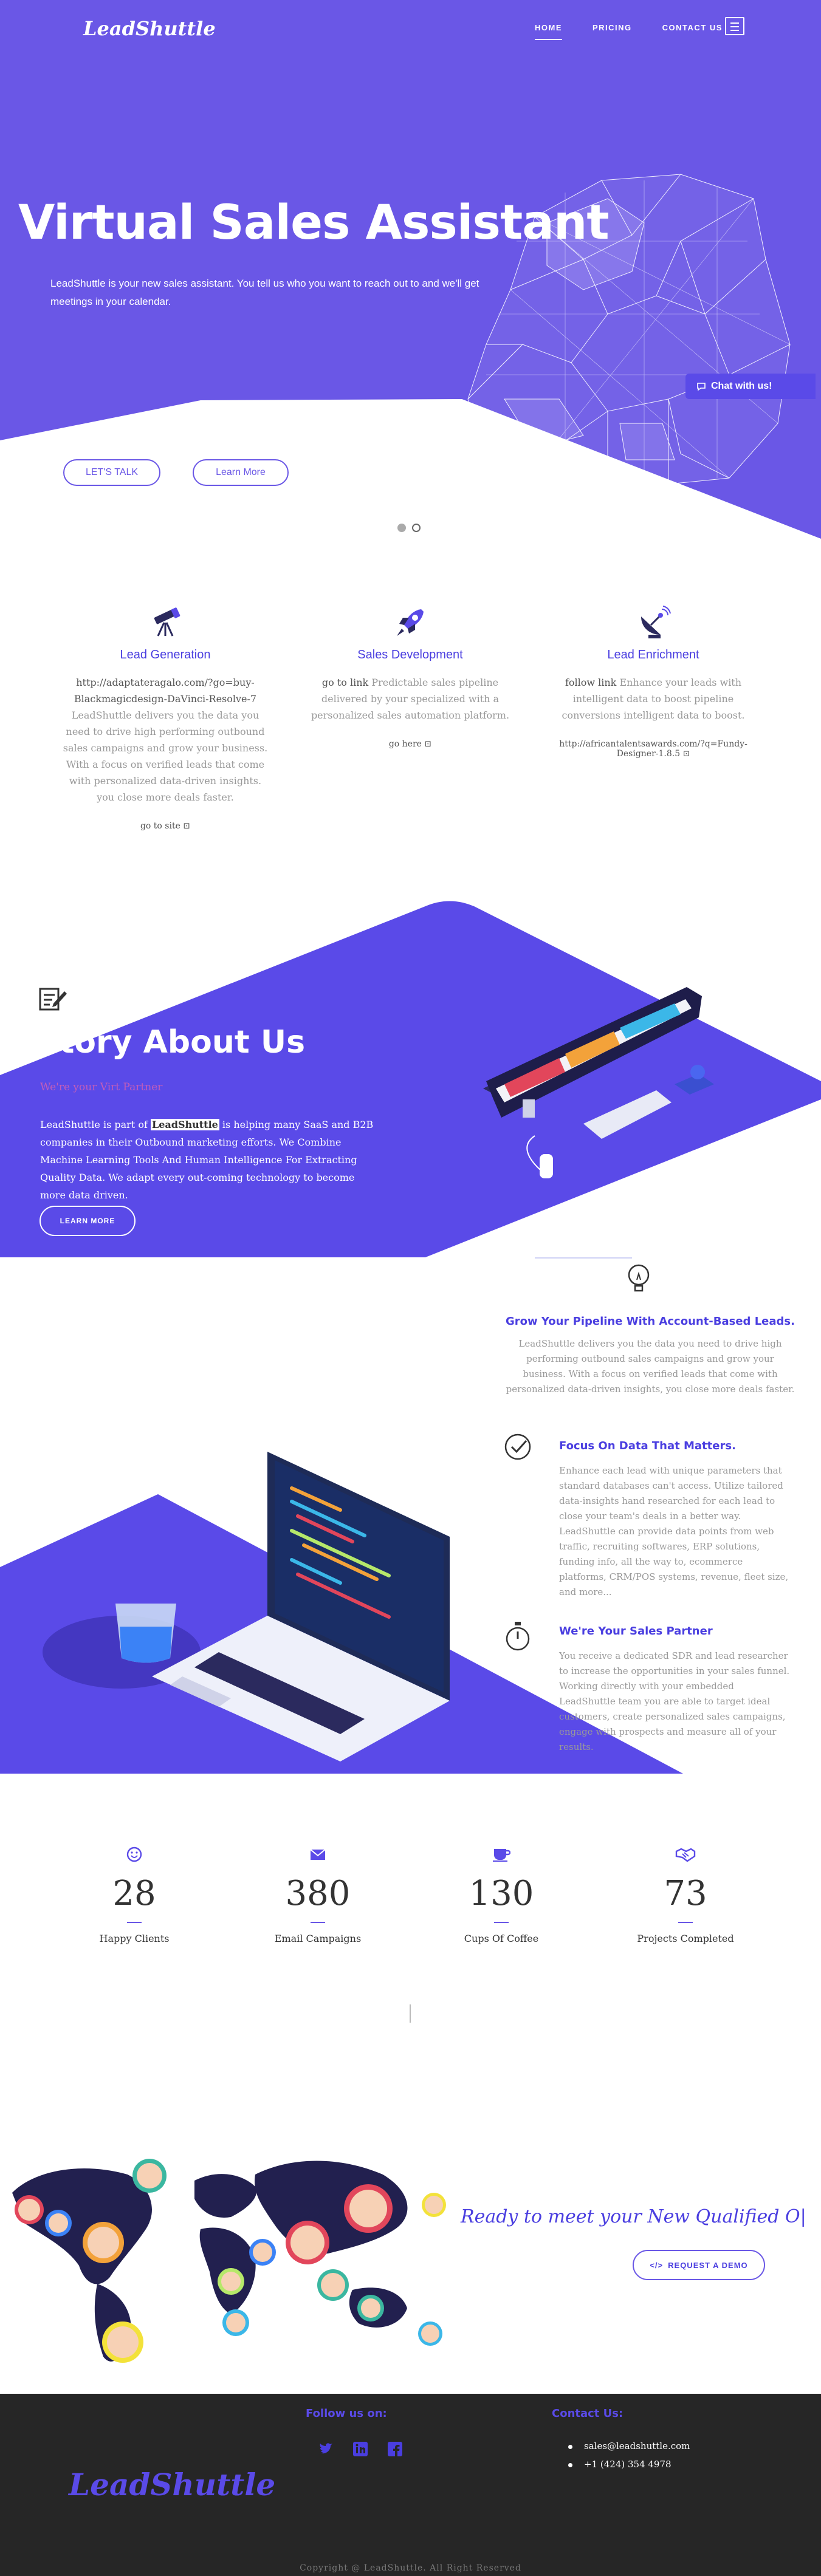 This screenshot has width=821, height=2576. I want to click on world-map-illustration, so click(229, 2261).